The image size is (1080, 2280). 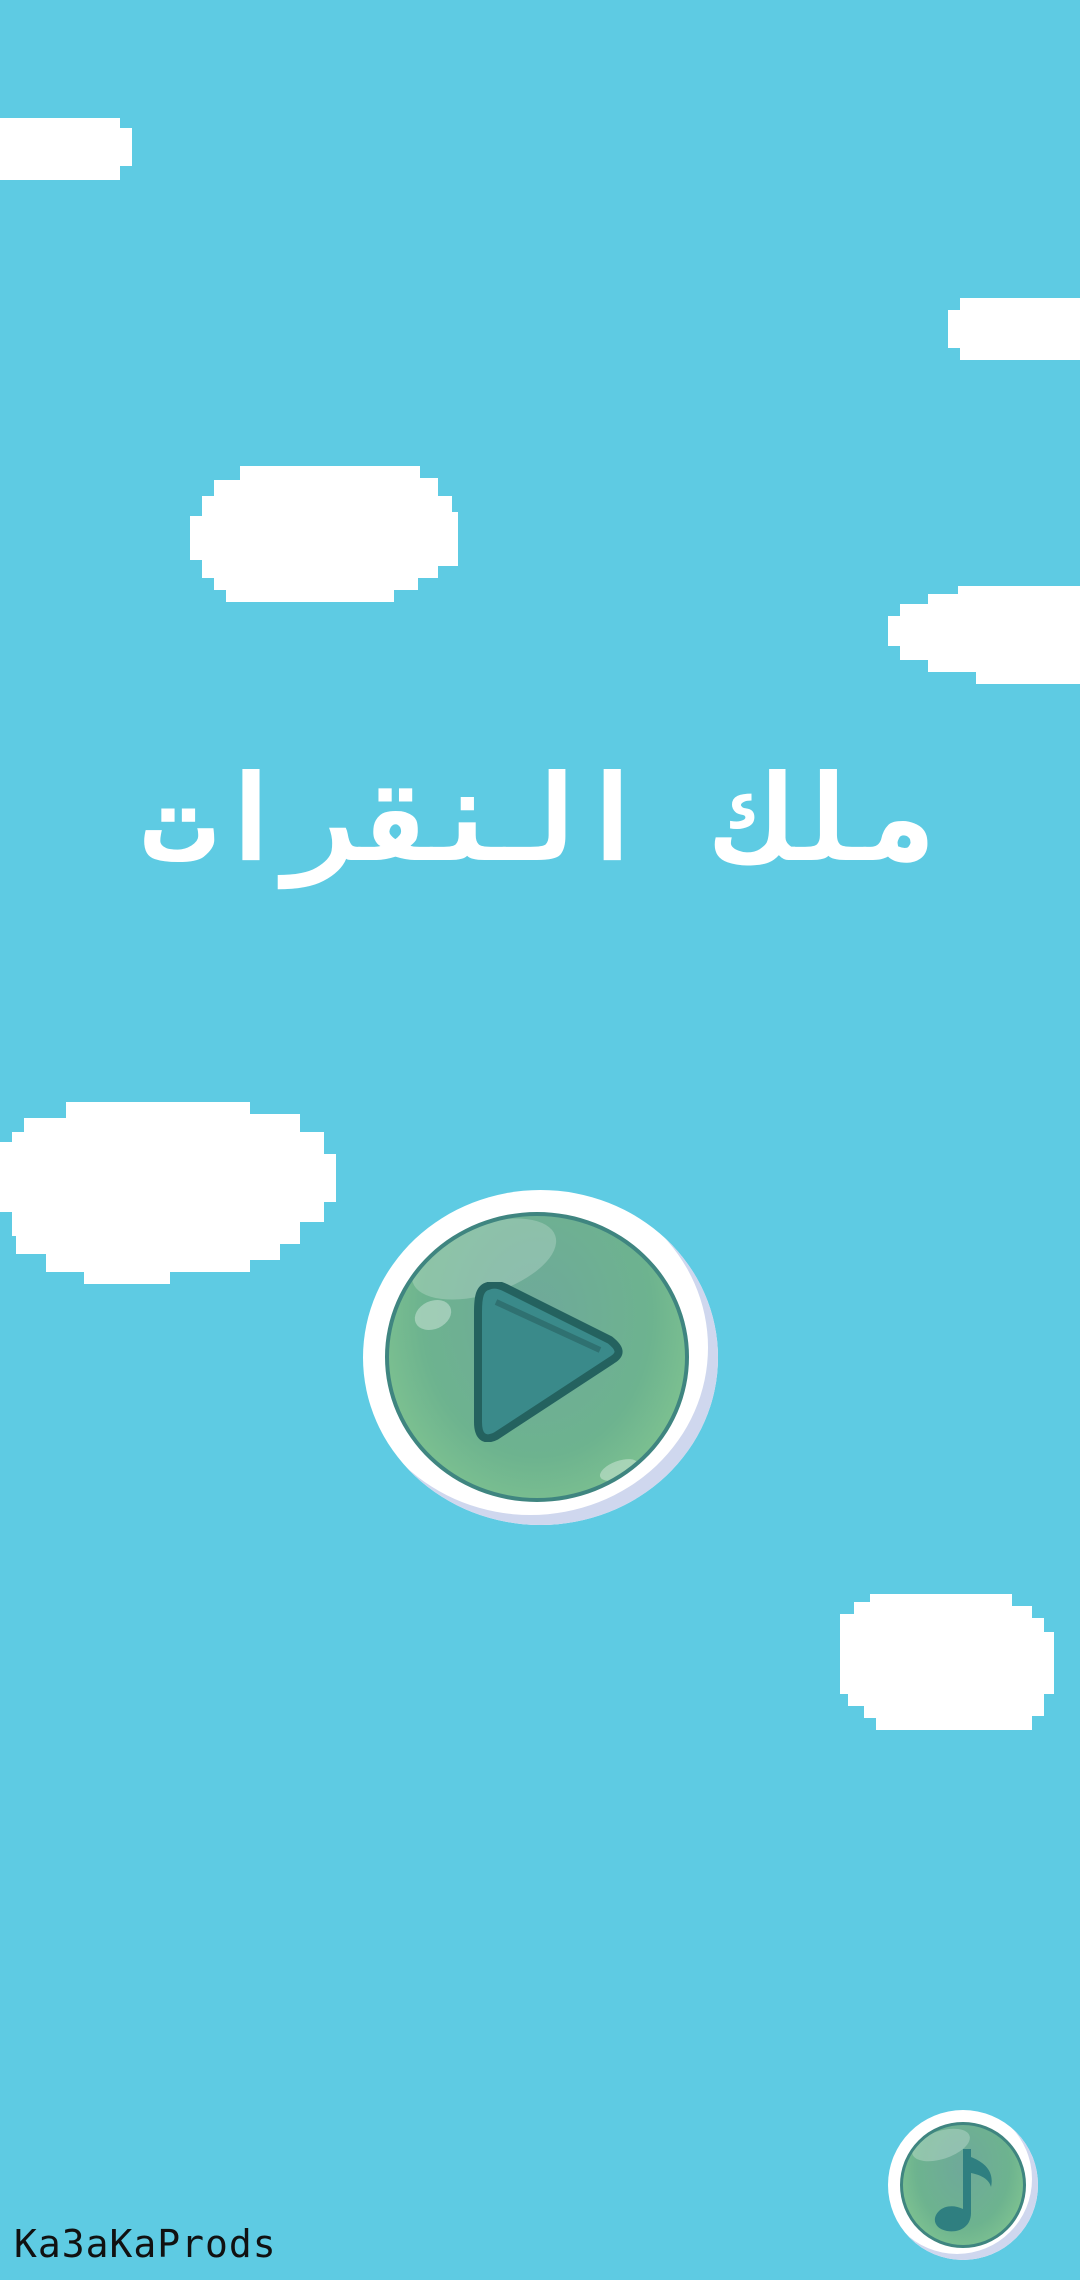 I want to click on developer-brand: KaЗaKaProds, so click(x=145, y=2244).